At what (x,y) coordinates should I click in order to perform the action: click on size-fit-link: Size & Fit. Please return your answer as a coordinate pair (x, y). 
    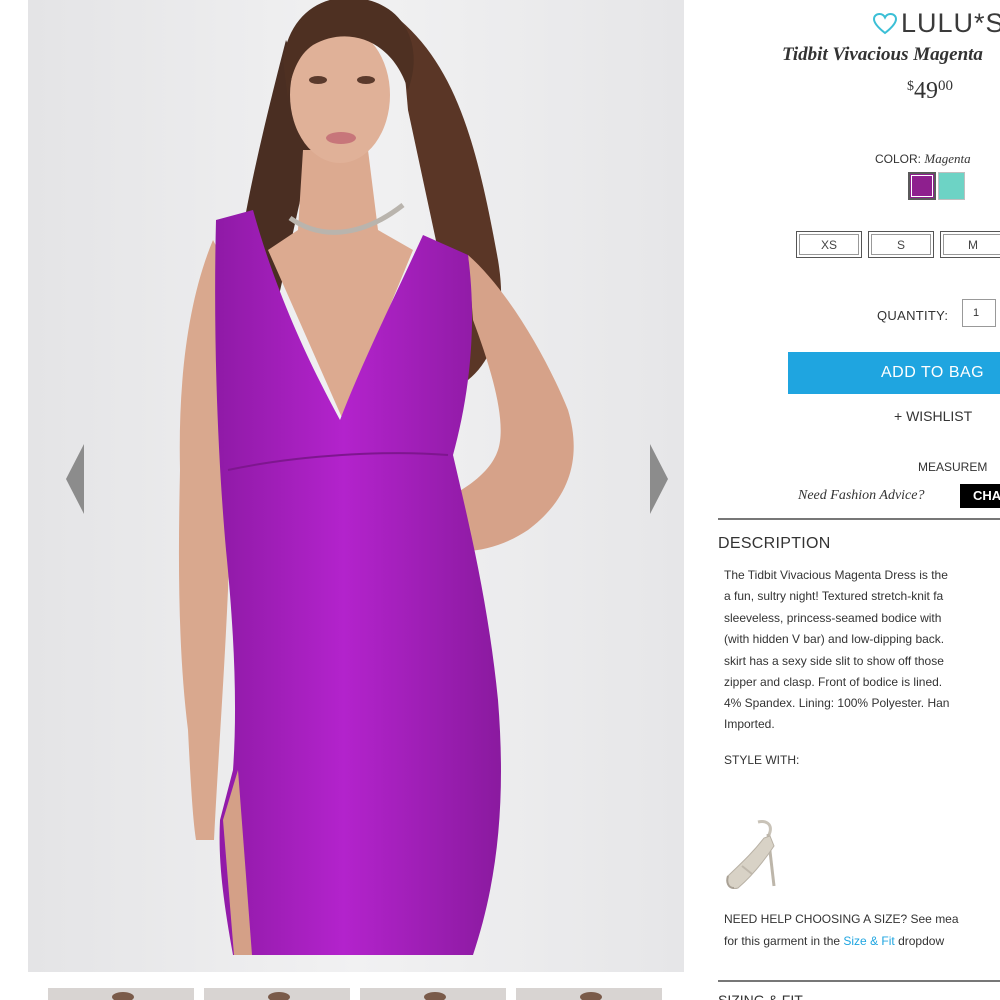
    Looking at the image, I should click on (868, 941).